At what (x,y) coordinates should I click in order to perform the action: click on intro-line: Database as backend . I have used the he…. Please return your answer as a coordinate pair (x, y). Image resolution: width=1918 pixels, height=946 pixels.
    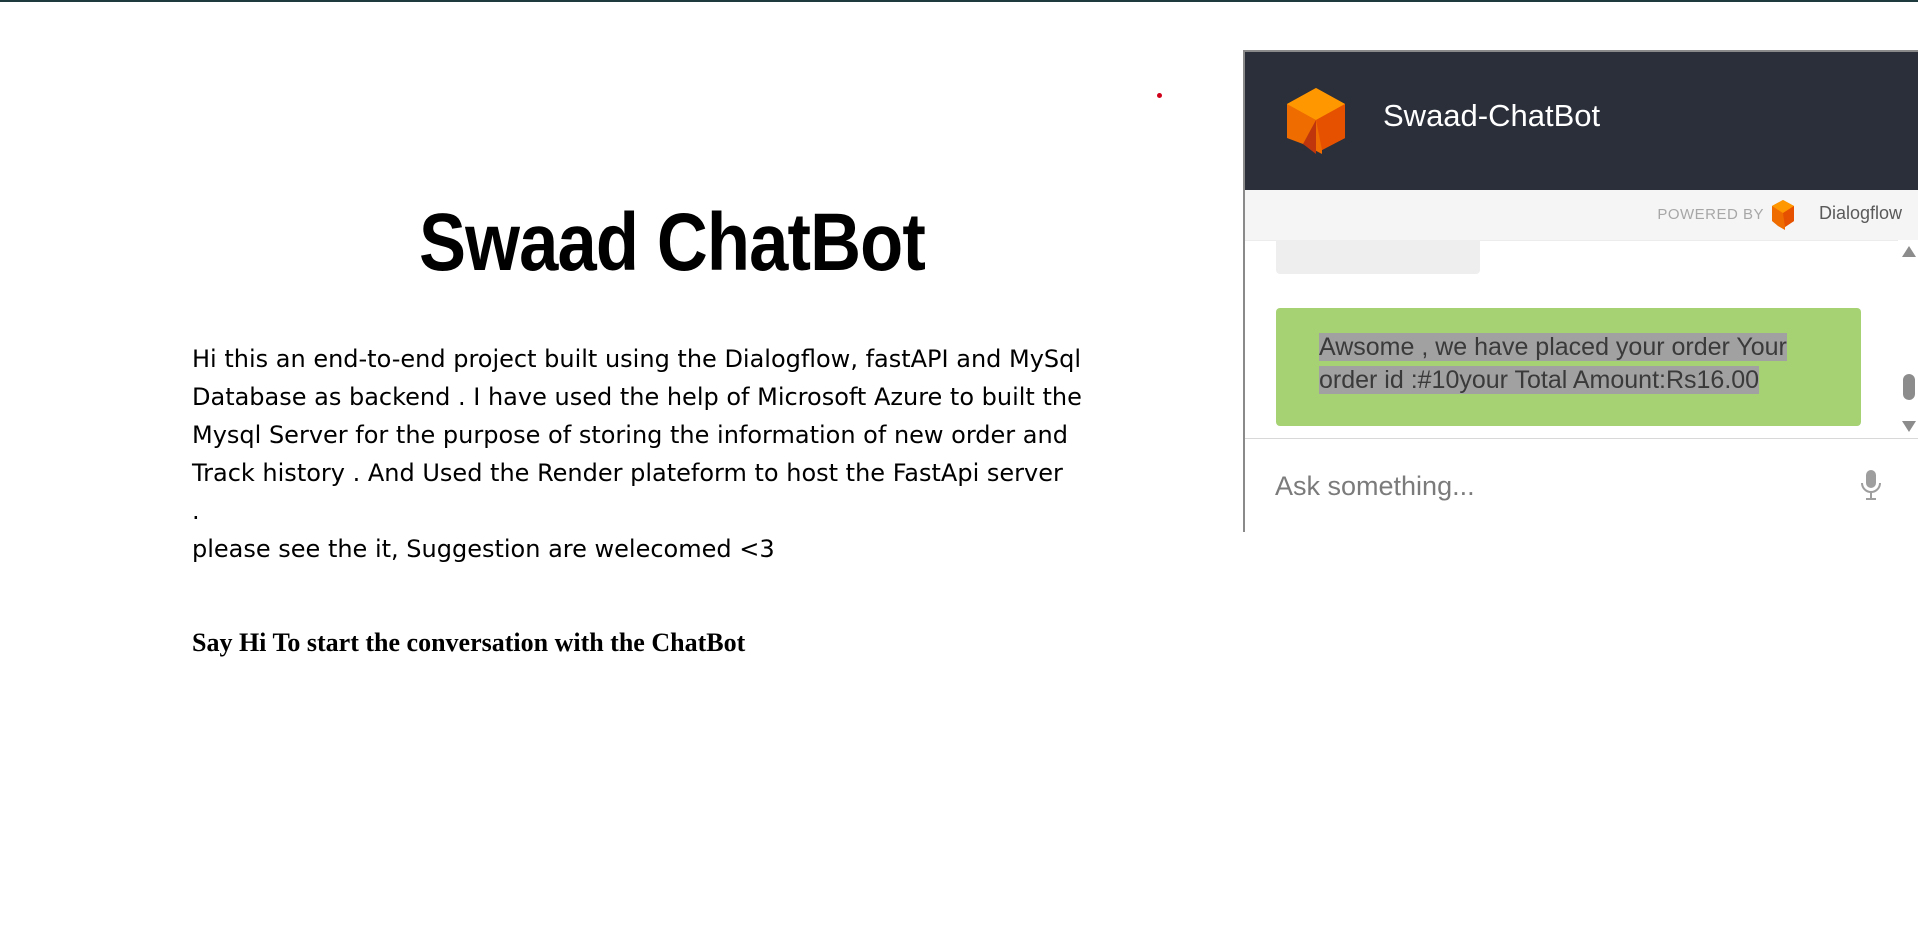
    Looking at the image, I should click on (637, 397).